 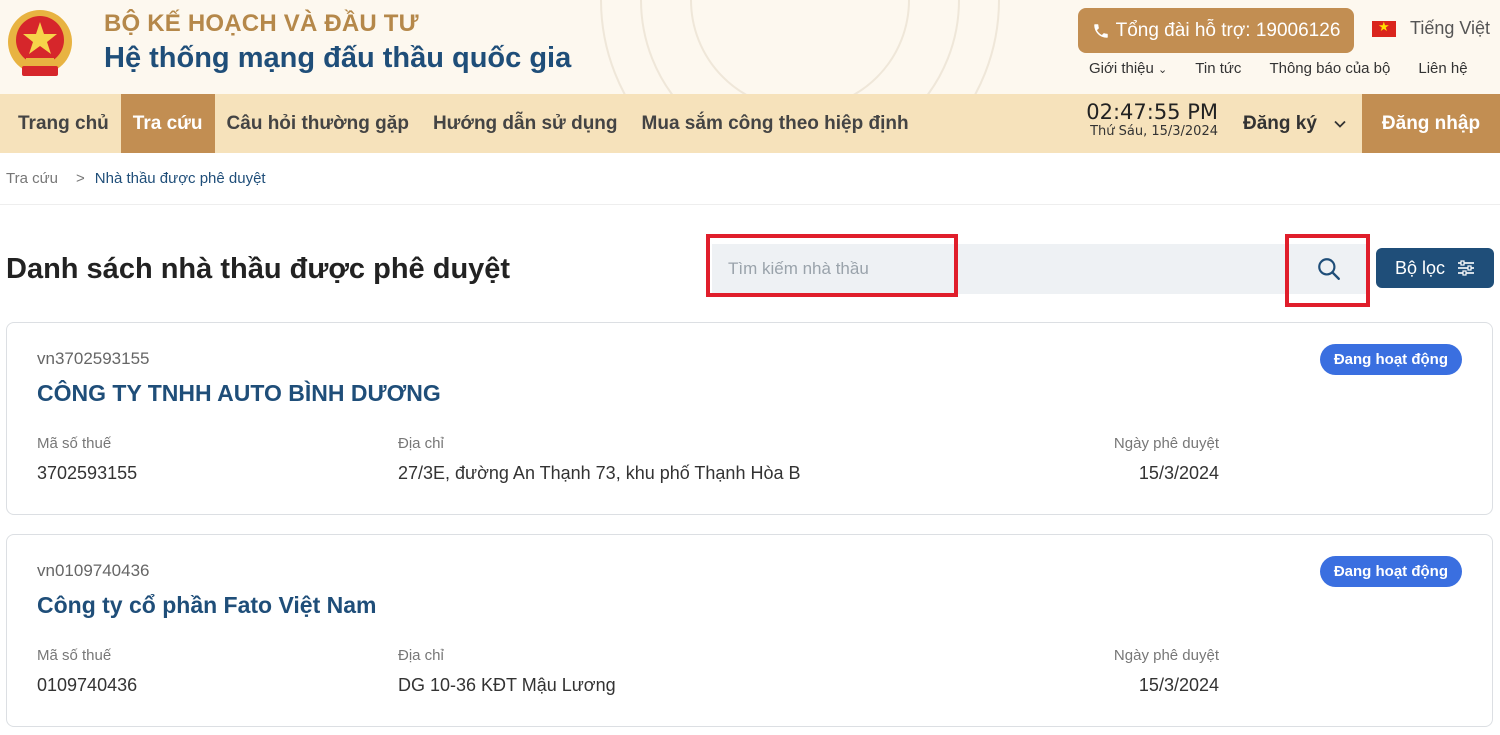 I want to click on top-link-contact: Liên hệ, so click(x=1442, y=68).